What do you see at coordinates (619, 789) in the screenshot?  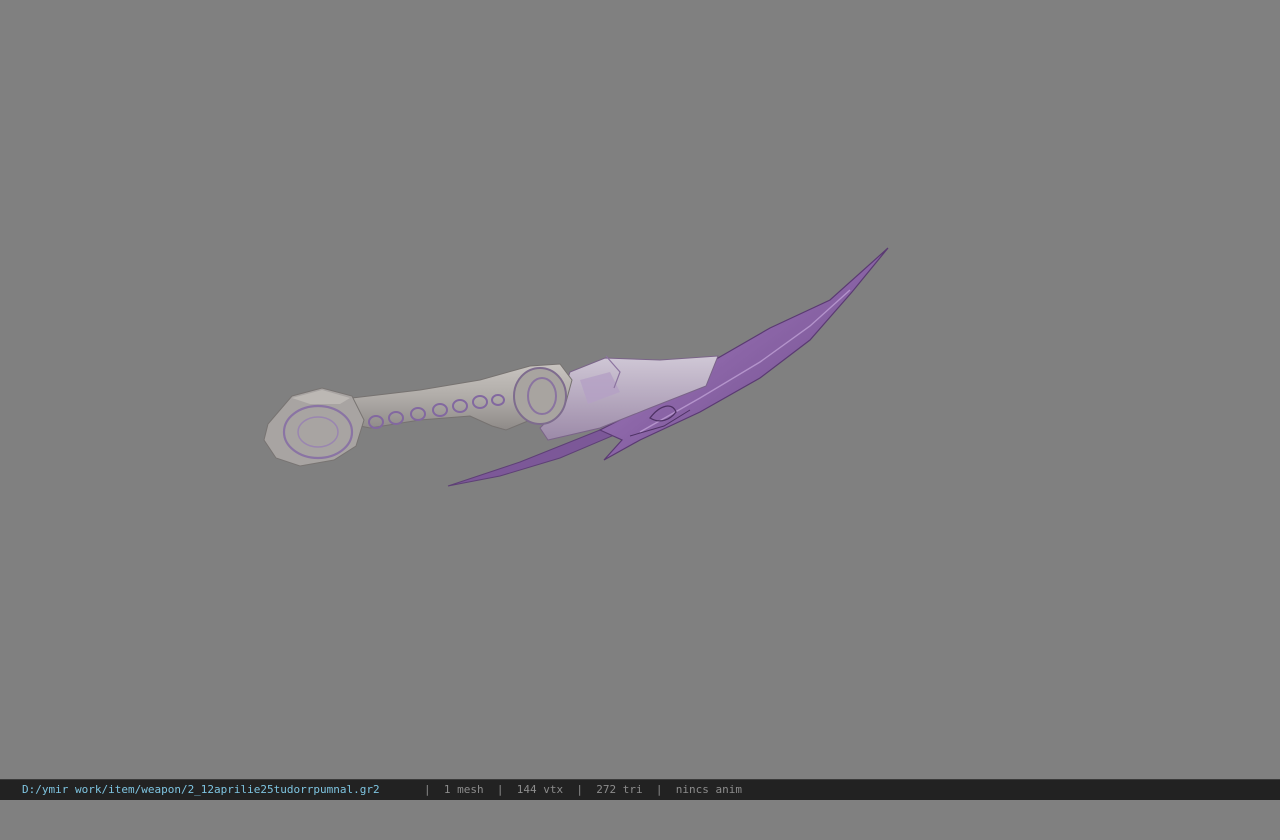 I see `triangle-count: 272 tri` at bounding box center [619, 789].